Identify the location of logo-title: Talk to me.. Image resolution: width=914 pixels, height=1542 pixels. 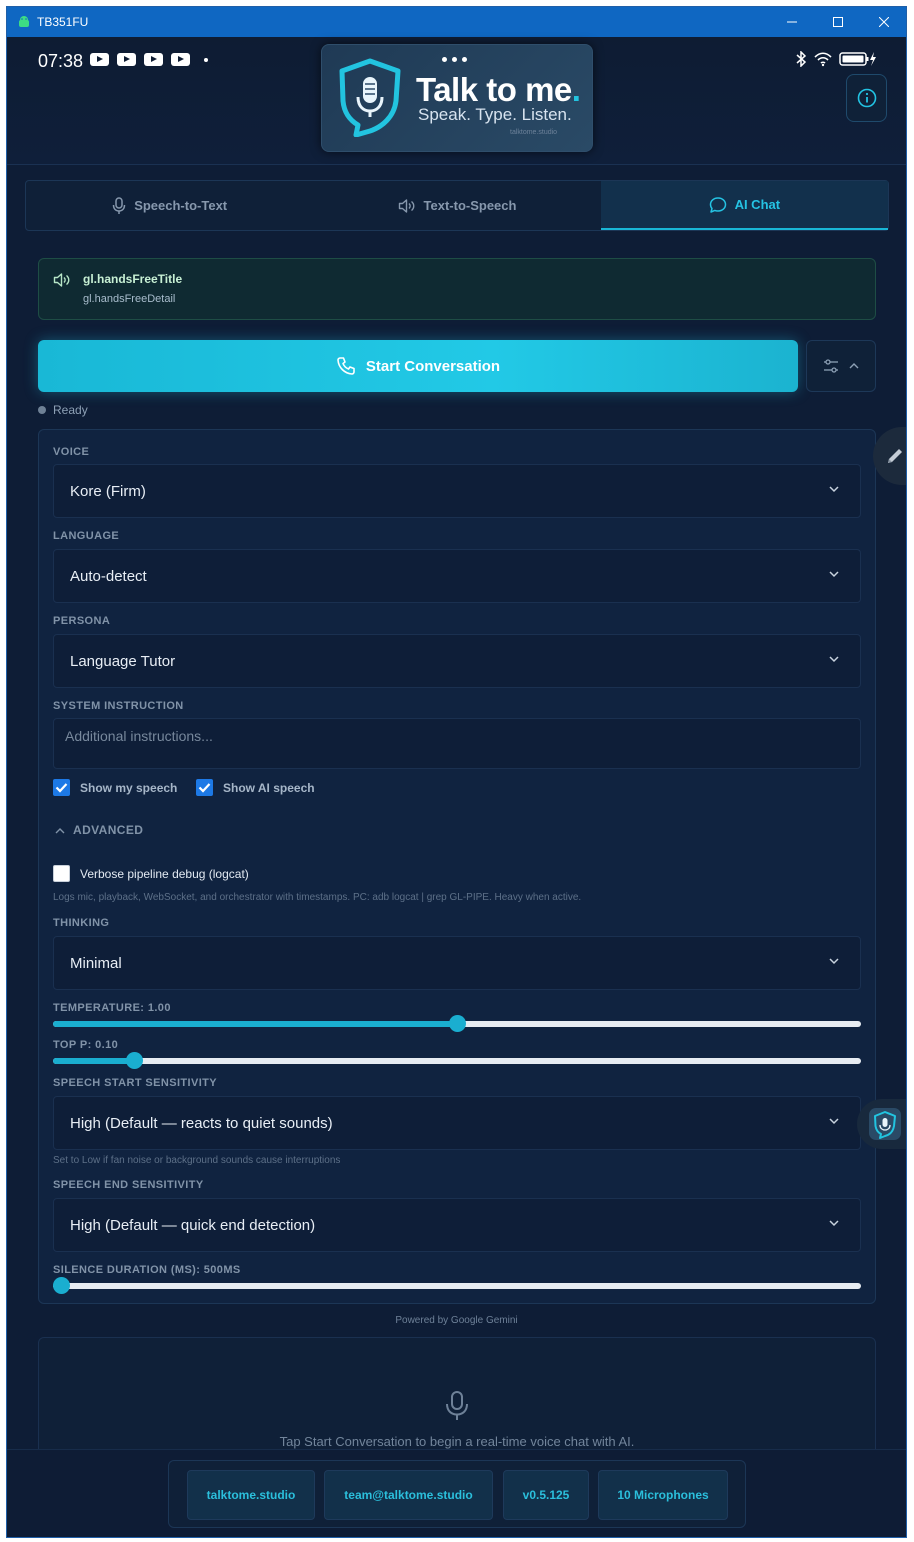
(498, 89).